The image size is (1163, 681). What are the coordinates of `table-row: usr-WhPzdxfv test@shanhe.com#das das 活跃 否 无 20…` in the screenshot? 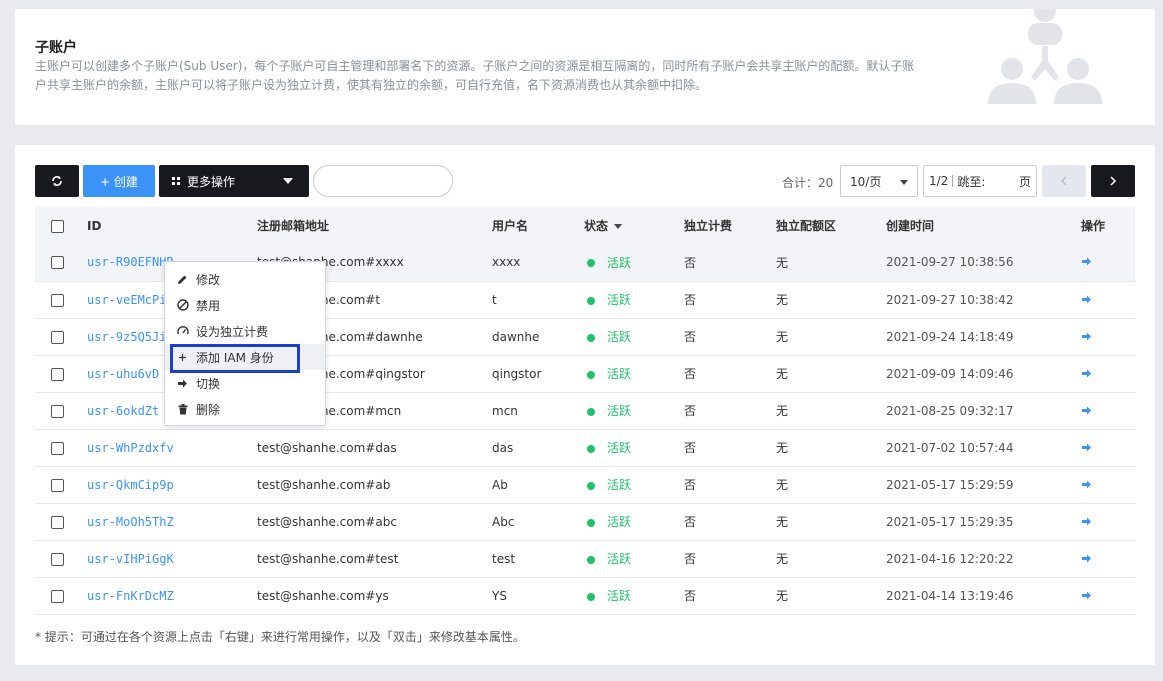 It's located at (585, 447).